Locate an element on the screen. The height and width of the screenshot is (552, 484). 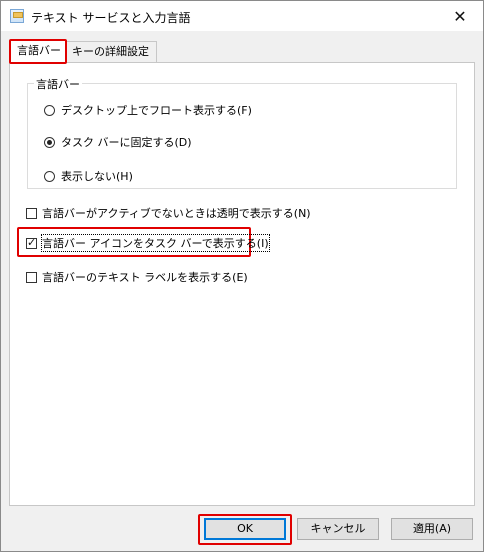
checkbox-show-text-labels: 言語バーのテキスト ラベルを表示する(E) is located at coordinates (137, 277).